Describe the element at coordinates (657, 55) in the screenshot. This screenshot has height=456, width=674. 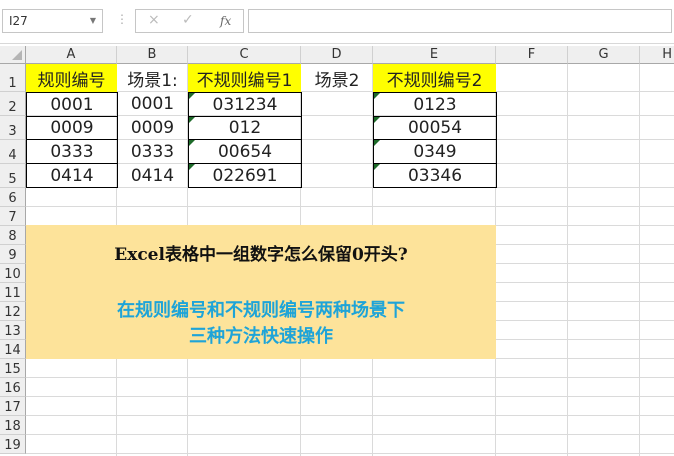
I see `column-header-h: H` at that location.